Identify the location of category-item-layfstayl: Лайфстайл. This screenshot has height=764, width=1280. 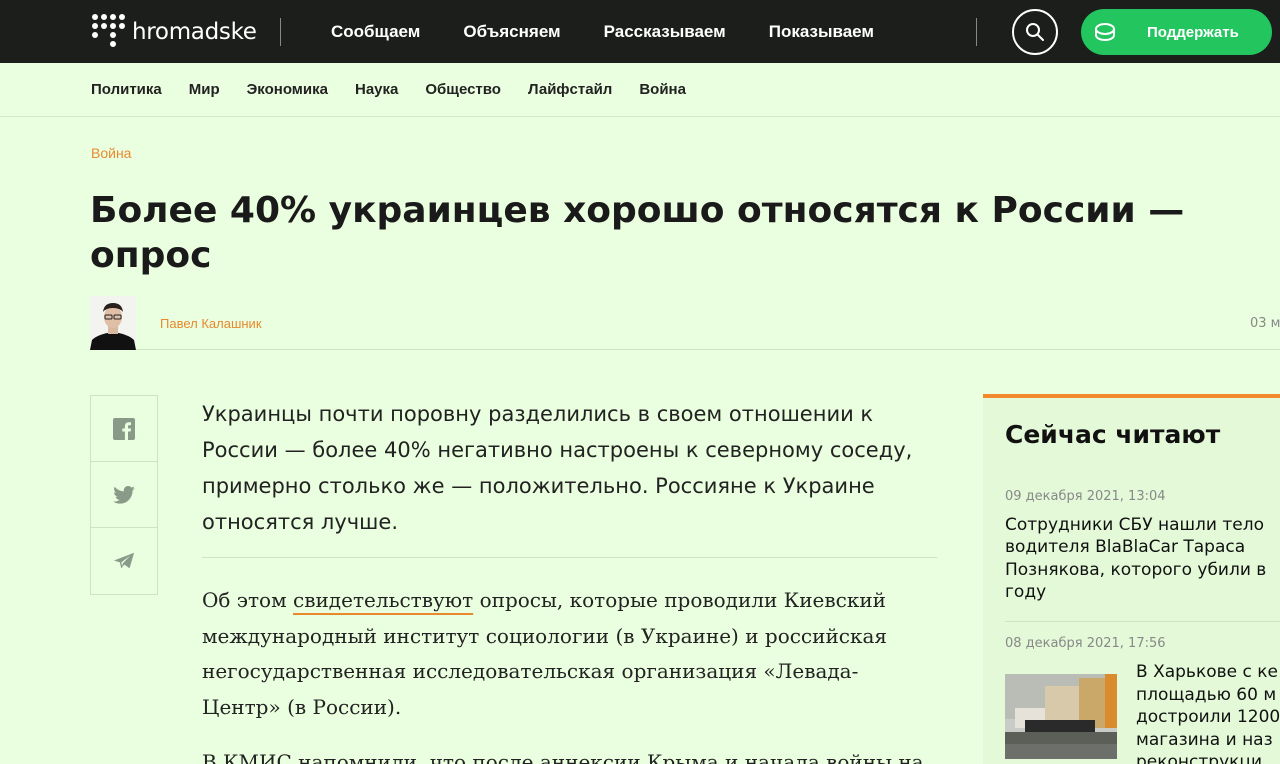
(570, 89).